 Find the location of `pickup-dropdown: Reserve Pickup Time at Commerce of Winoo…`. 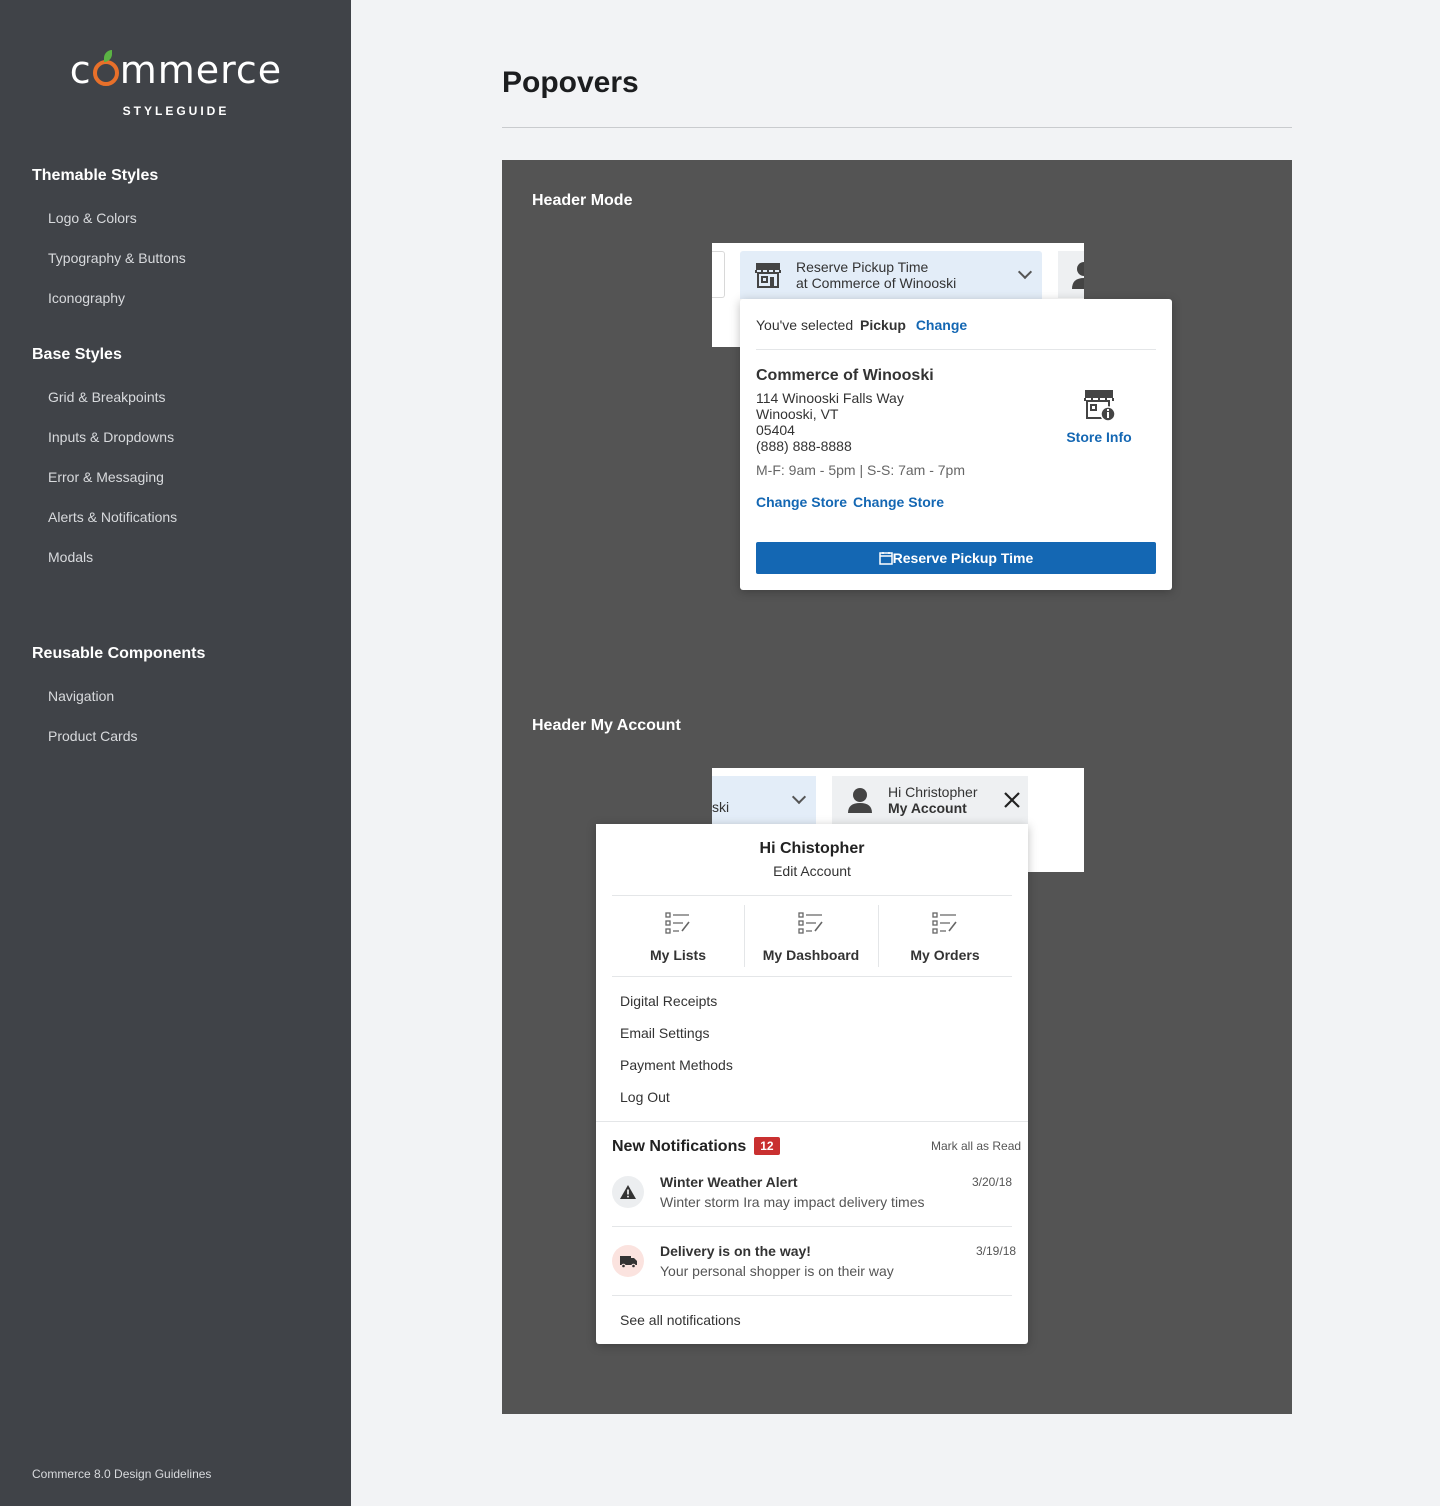

pickup-dropdown: Reserve Pickup Time at Commerce of Winoo… is located at coordinates (891, 275).